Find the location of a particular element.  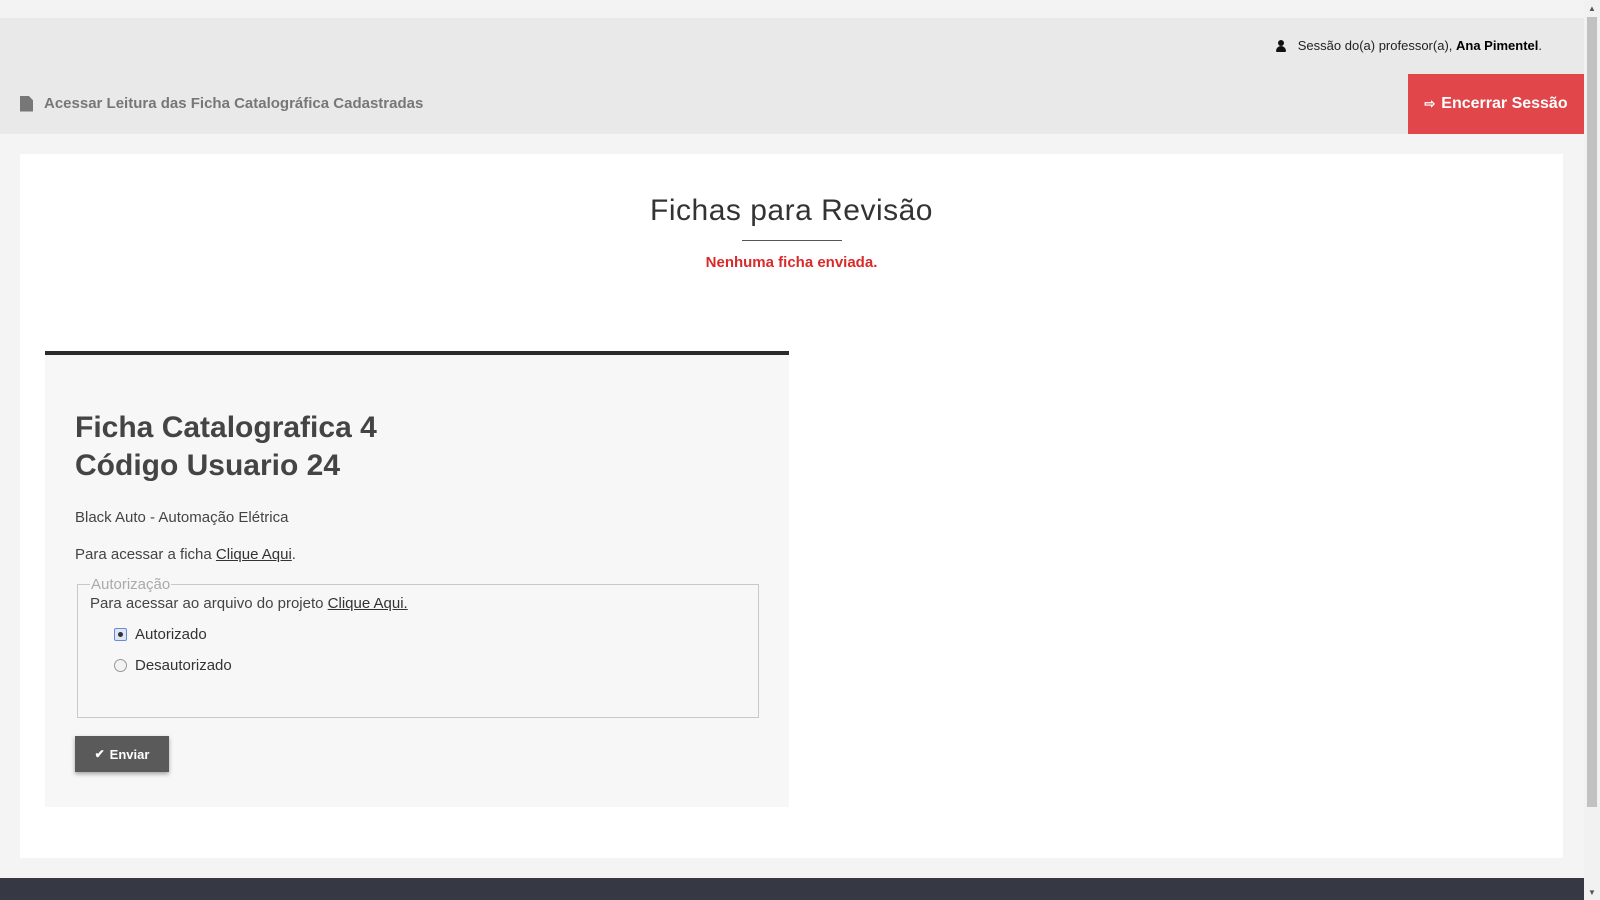

ficha-access-prefix: Para acessar a ficha is located at coordinates (145, 554).